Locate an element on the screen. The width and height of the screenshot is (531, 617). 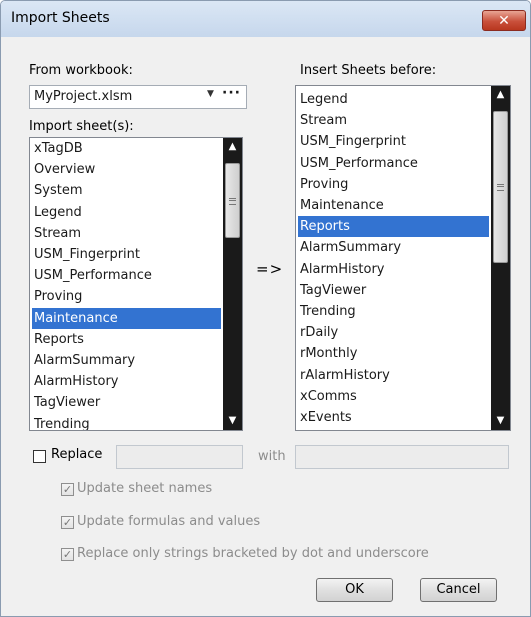
transfer-arrow: => is located at coordinates (270, 269).